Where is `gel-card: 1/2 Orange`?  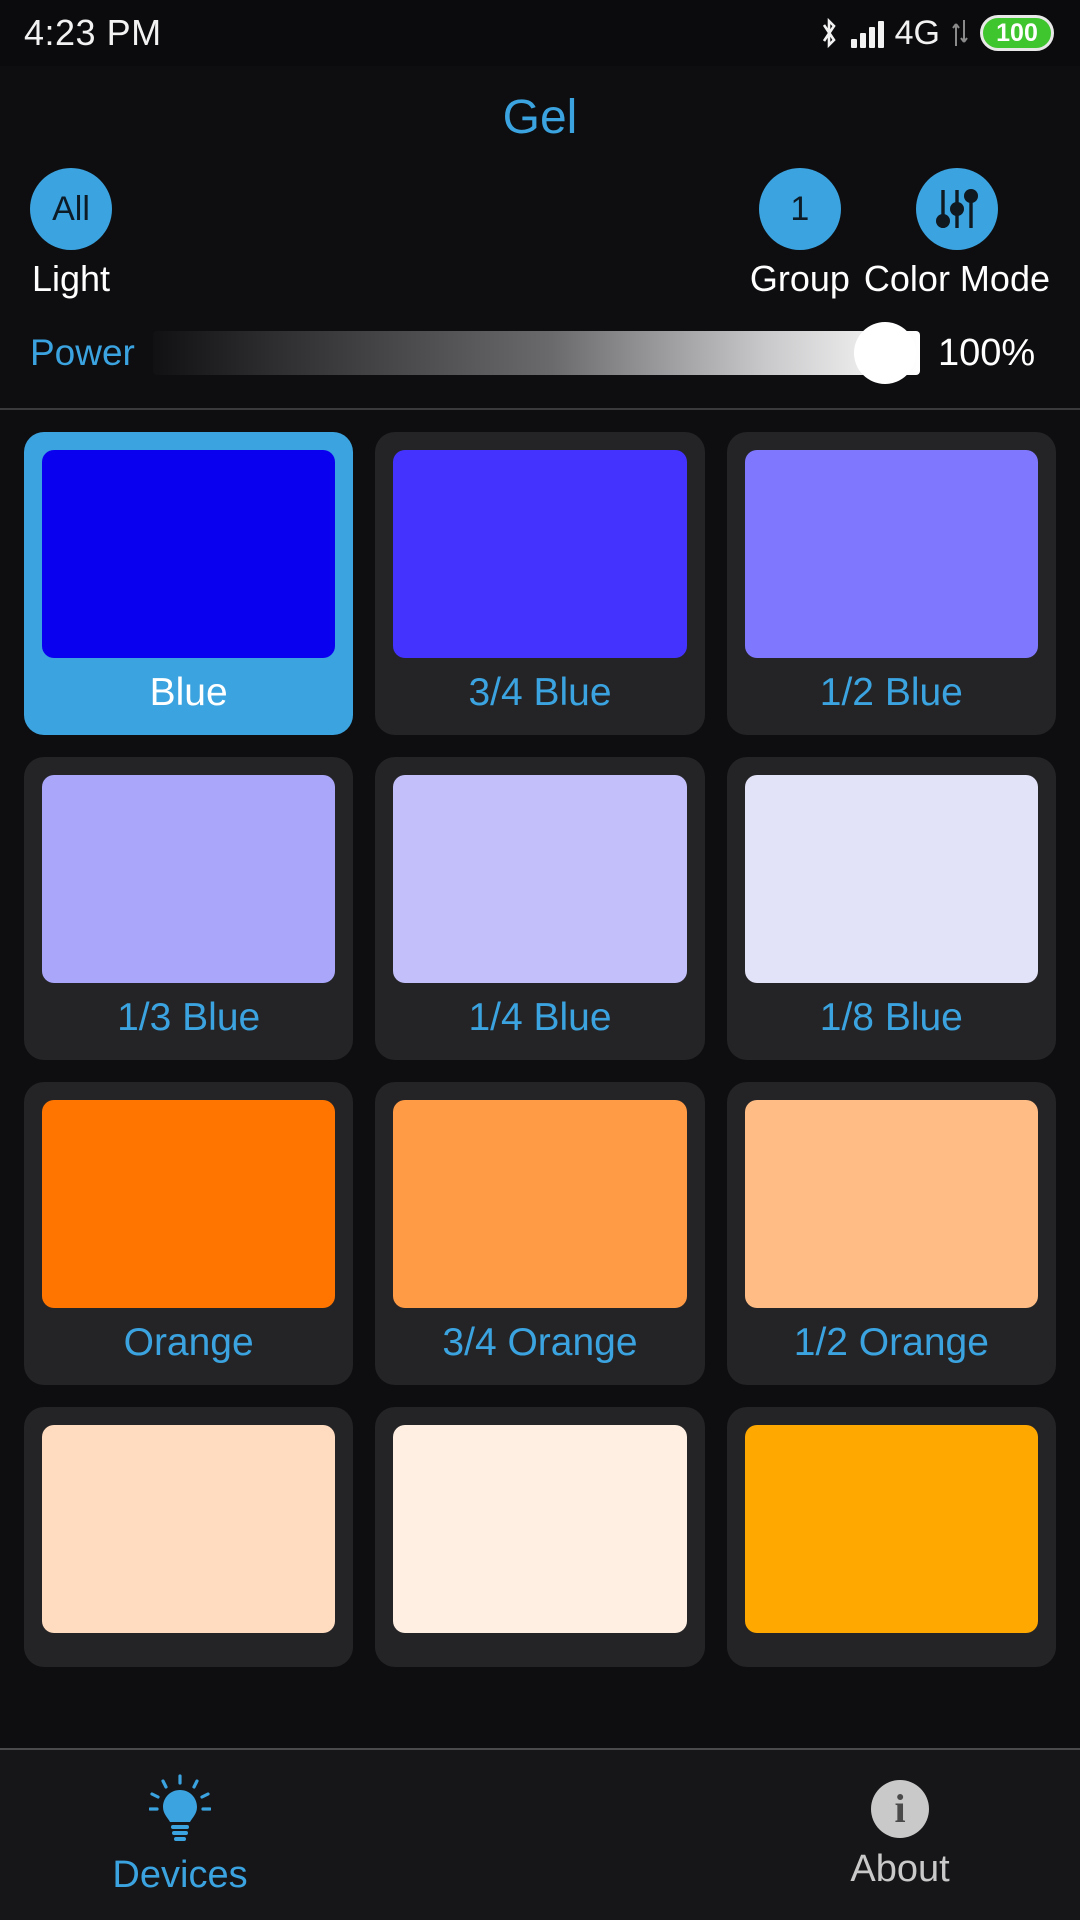 gel-card: 1/2 Orange is located at coordinates (891, 1233).